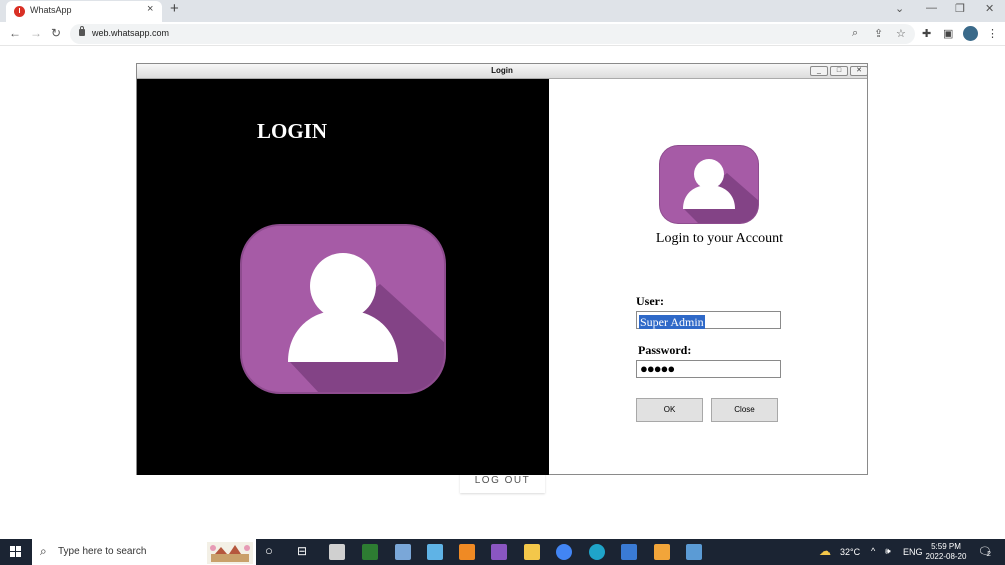  Describe the element at coordinates (744, 410) in the screenshot. I see `close-button: Close` at that location.